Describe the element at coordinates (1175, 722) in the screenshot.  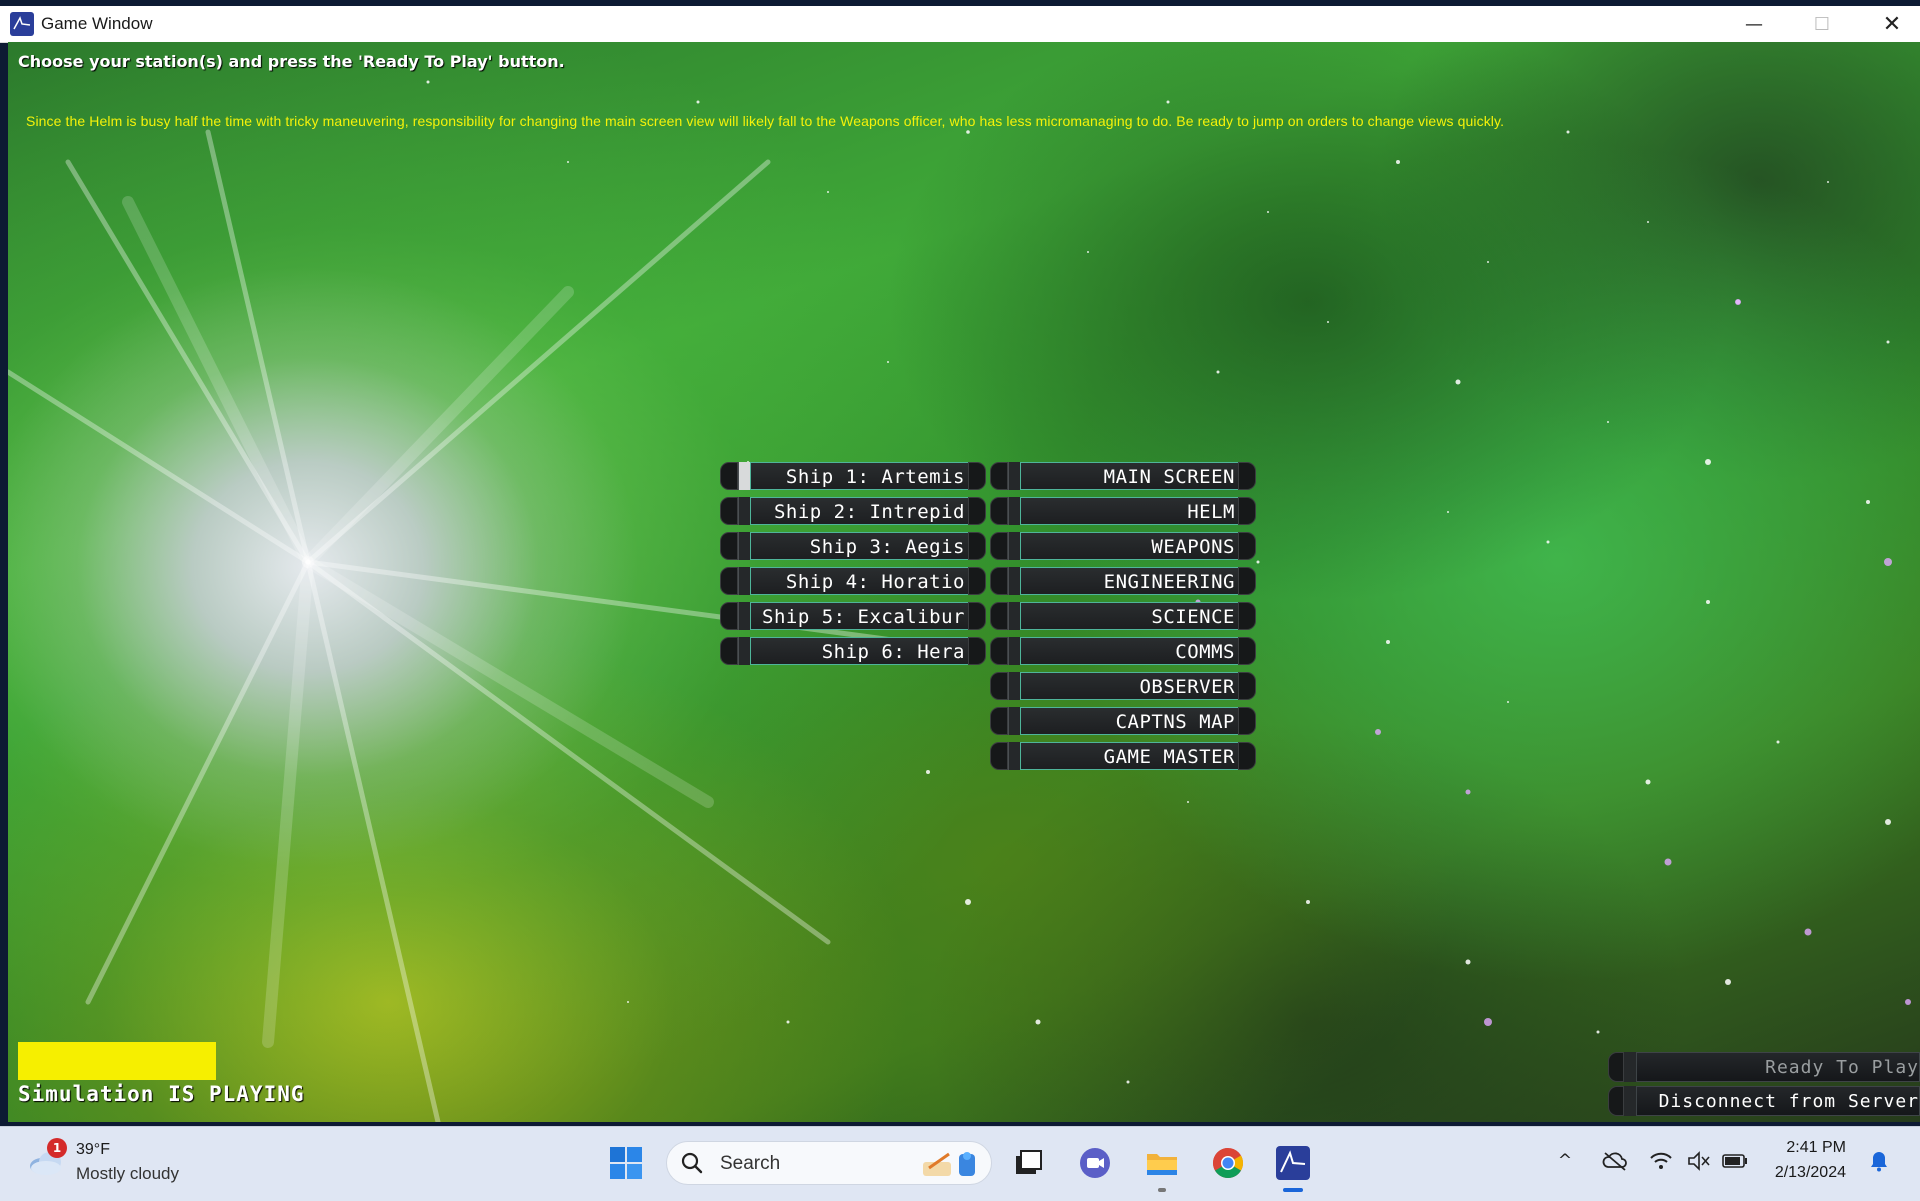
I see `station-label: CAPTNS MAP` at that location.